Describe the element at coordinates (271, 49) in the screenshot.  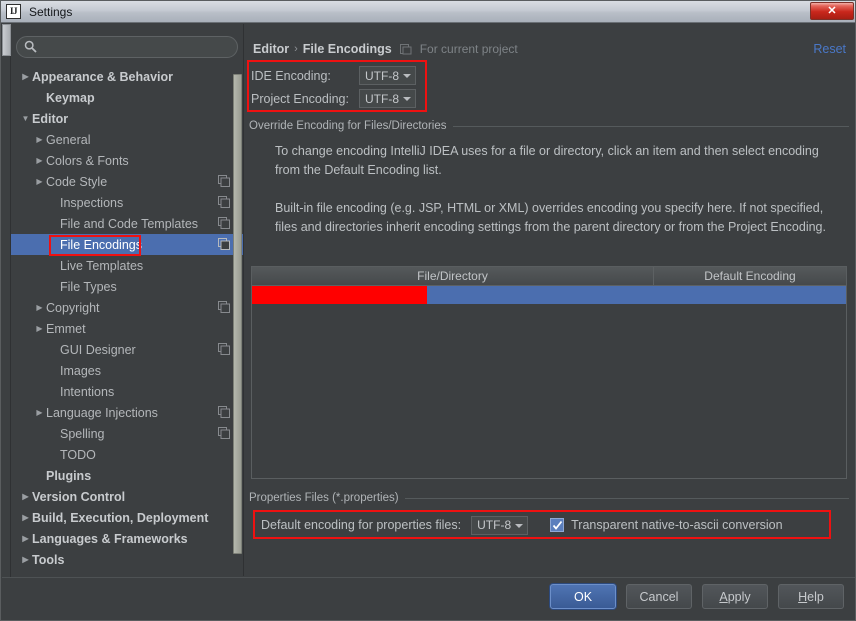
I see `breadcrumb-parent: Editor` at that location.